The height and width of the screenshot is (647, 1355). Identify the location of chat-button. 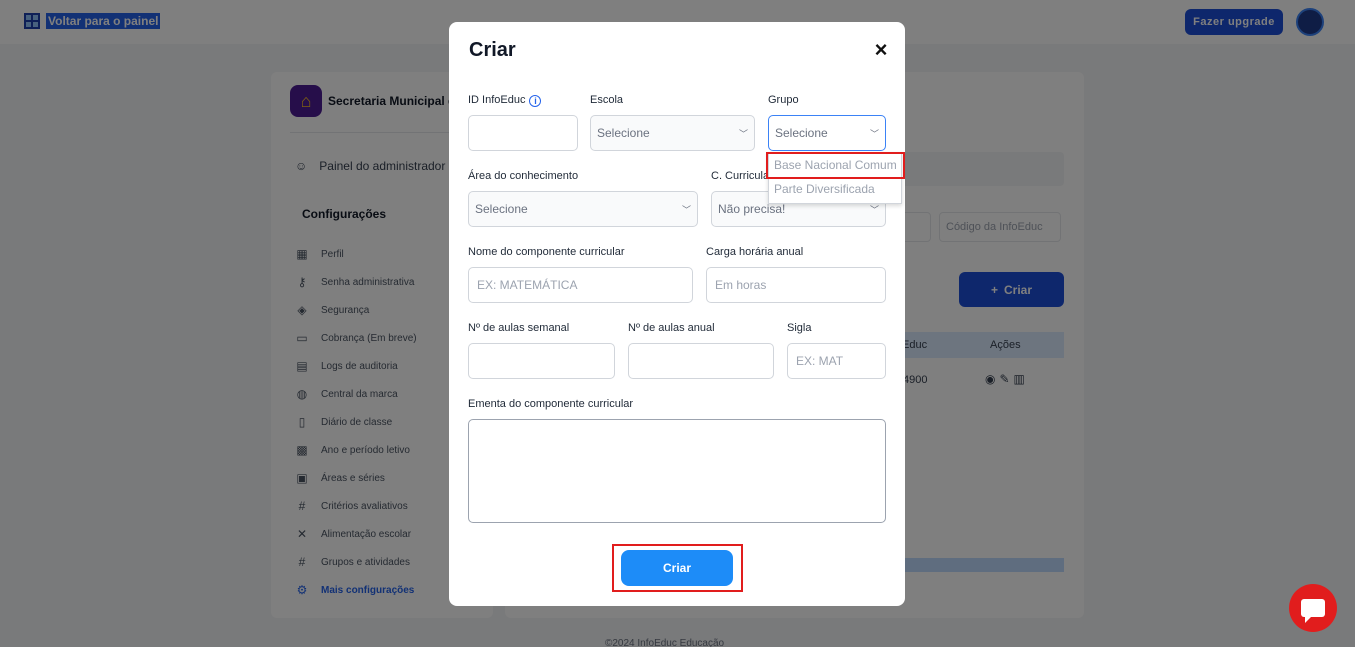
(1313, 608).